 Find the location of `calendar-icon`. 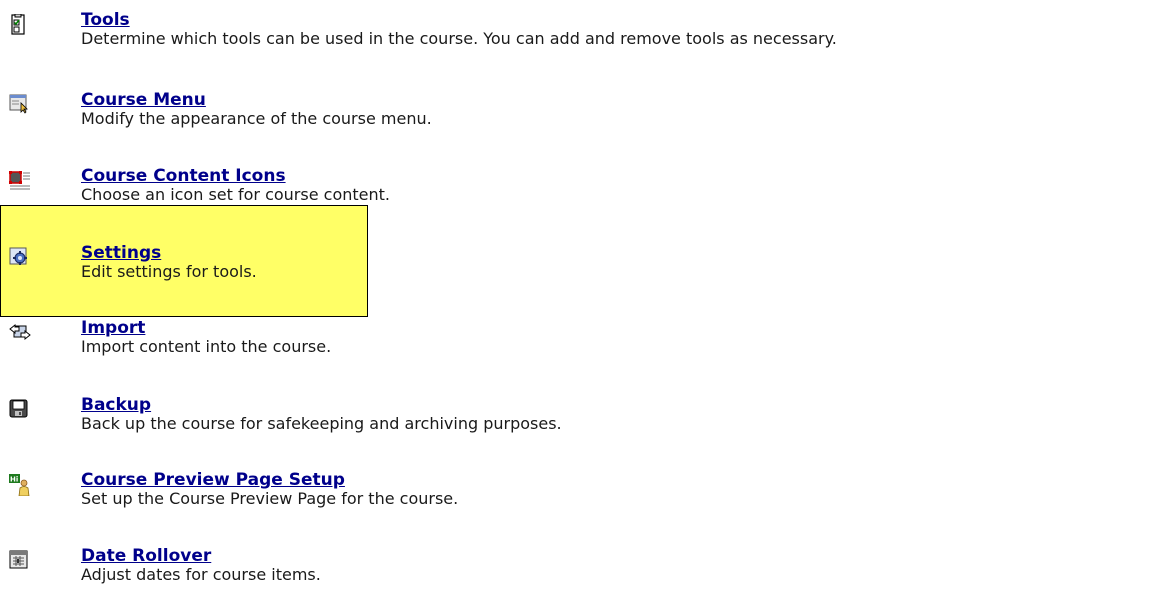

calendar-icon is located at coordinates (18, 559).